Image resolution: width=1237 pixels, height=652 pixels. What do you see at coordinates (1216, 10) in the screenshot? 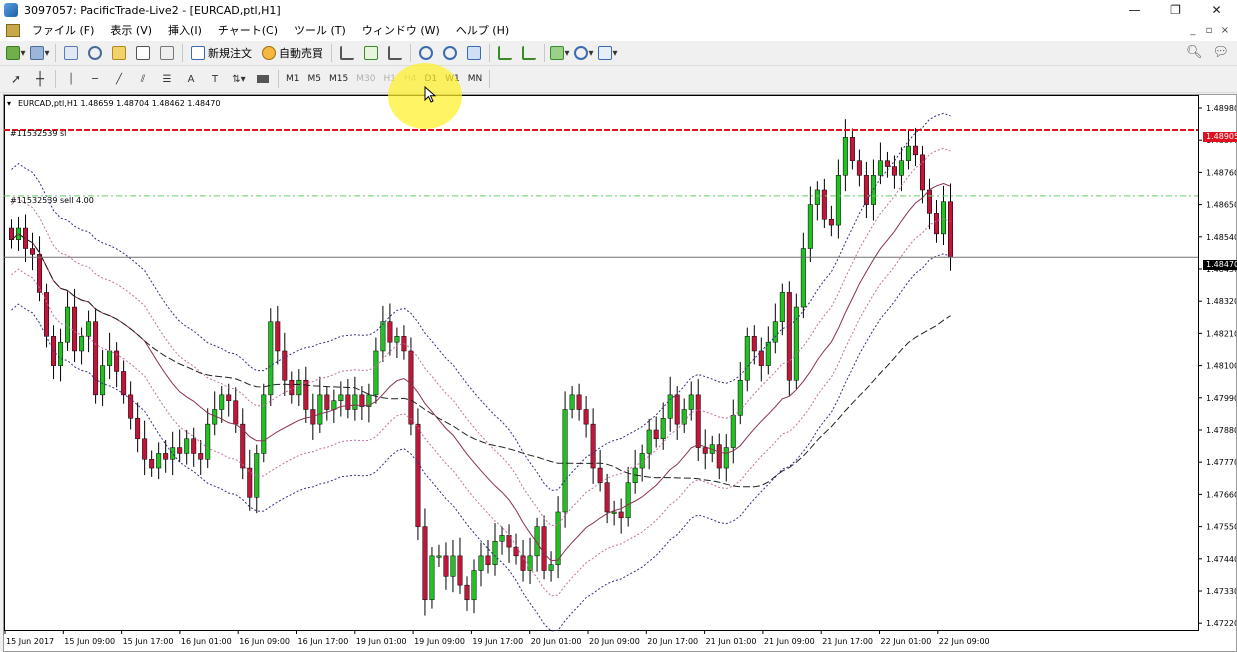
I see `close-button: ✕` at bounding box center [1216, 10].